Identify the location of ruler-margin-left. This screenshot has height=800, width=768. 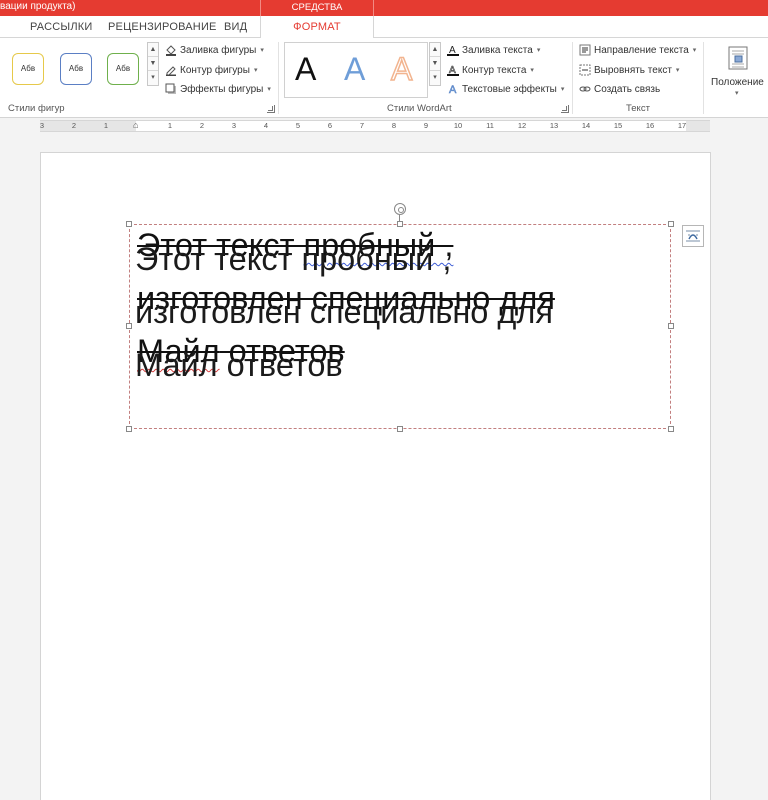
(88, 126).